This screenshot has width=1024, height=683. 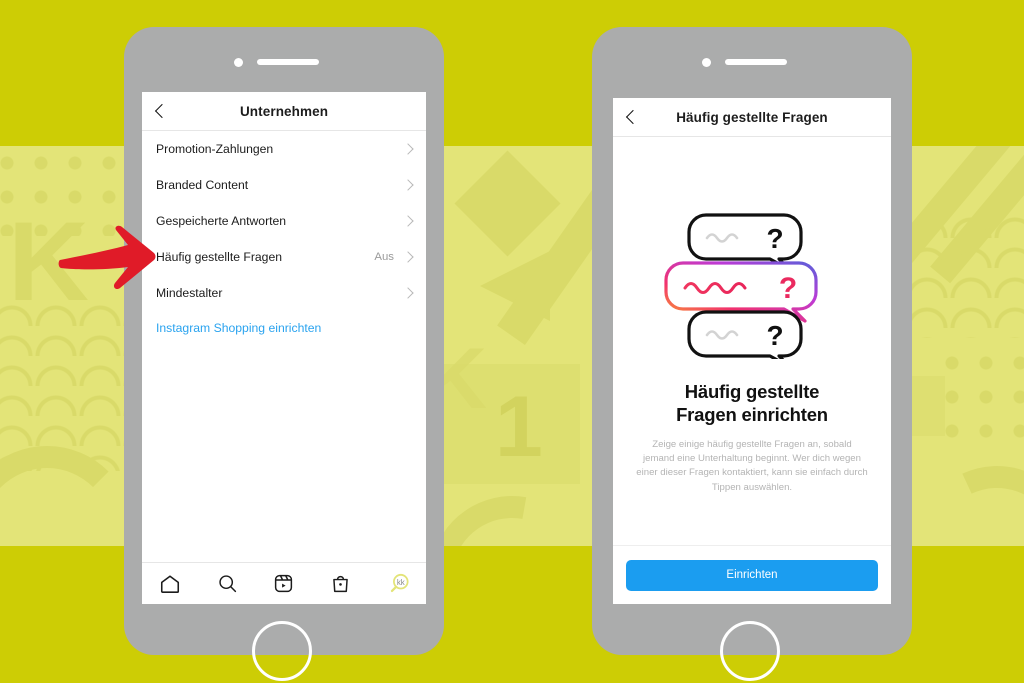 I want to click on three-question-speech-bubbles: ? ? ?, so click(x=752, y=290).